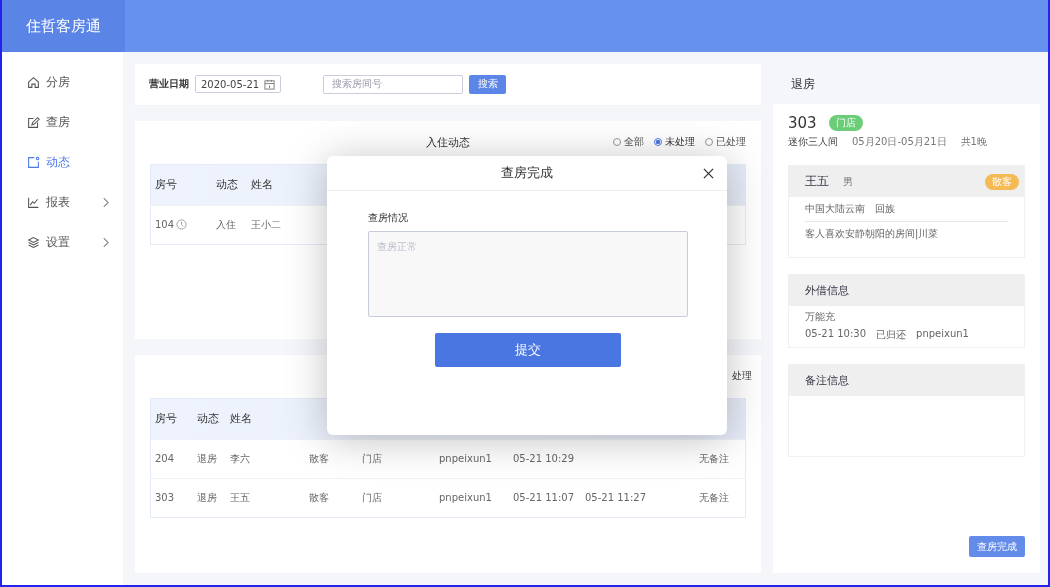 This screenshot has height=587, width=1050. What do you see at coordinates (848, 181) in the screenshot?
I see `guest-gender: 男` at bounding box center [848, 181].